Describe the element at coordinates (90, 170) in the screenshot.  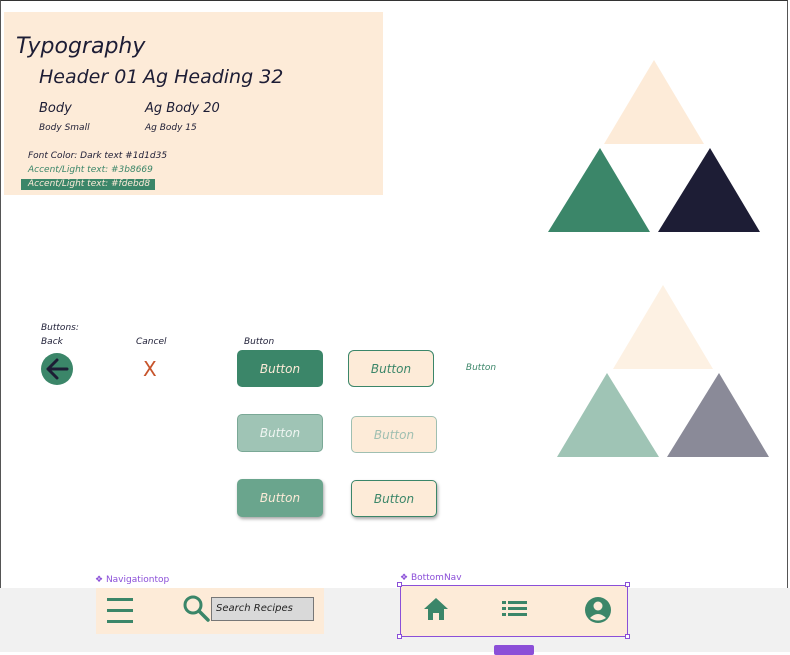
I see `accent-note: Accent/Light text: #3b8669` at that location.